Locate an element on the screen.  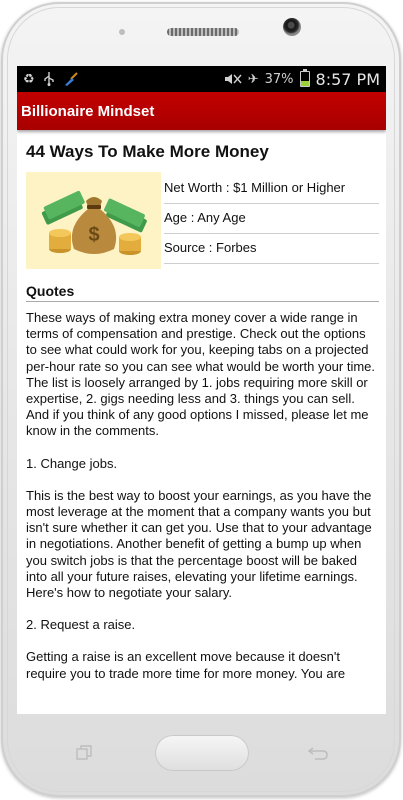
recycle-icon: ♻ is located at coordinates (29, 79).